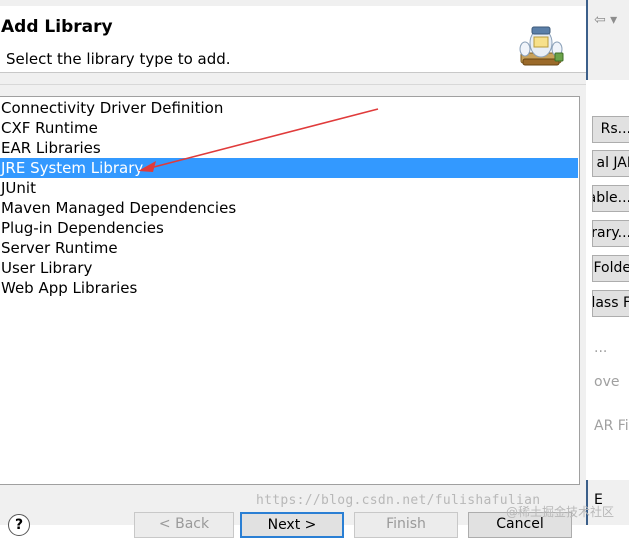  I want to click on list-item-selected: JRE System Library, so click(289, 168).